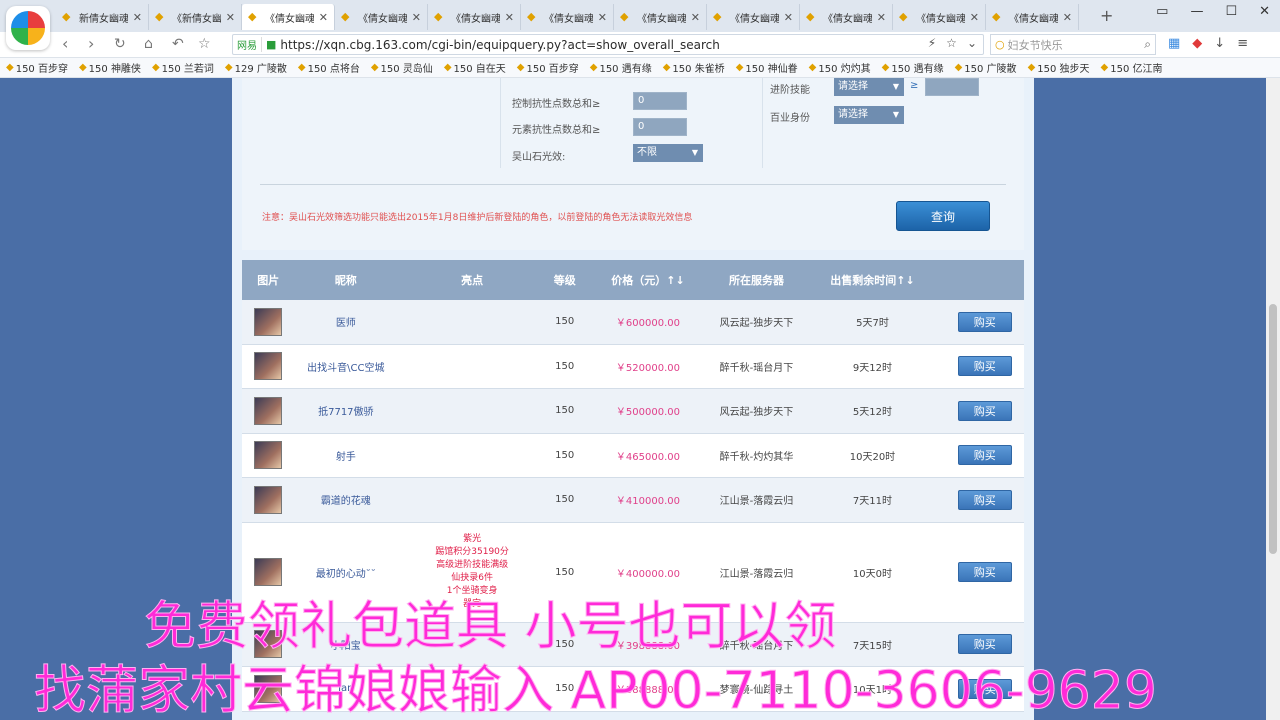 This screenshot has width=1280, height=720. I want to click on new-tab-button: +, so click(1106, 15).